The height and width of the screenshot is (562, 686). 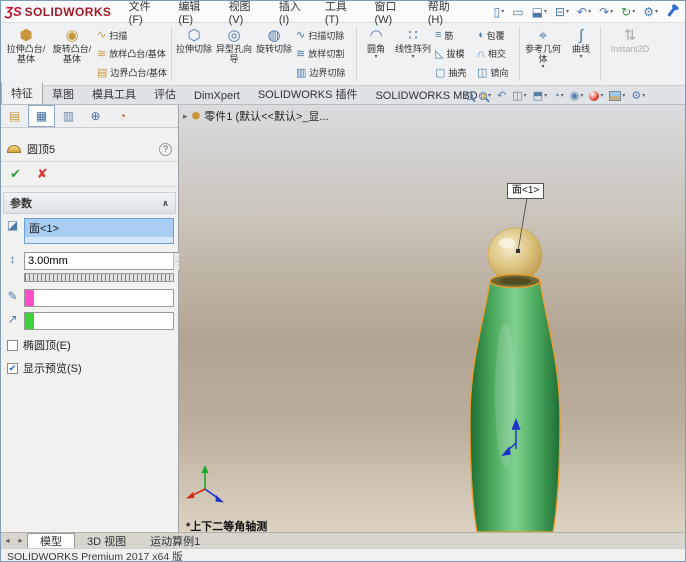 I want to click on face-select-icon: ◪, so click(x=12, y=225).